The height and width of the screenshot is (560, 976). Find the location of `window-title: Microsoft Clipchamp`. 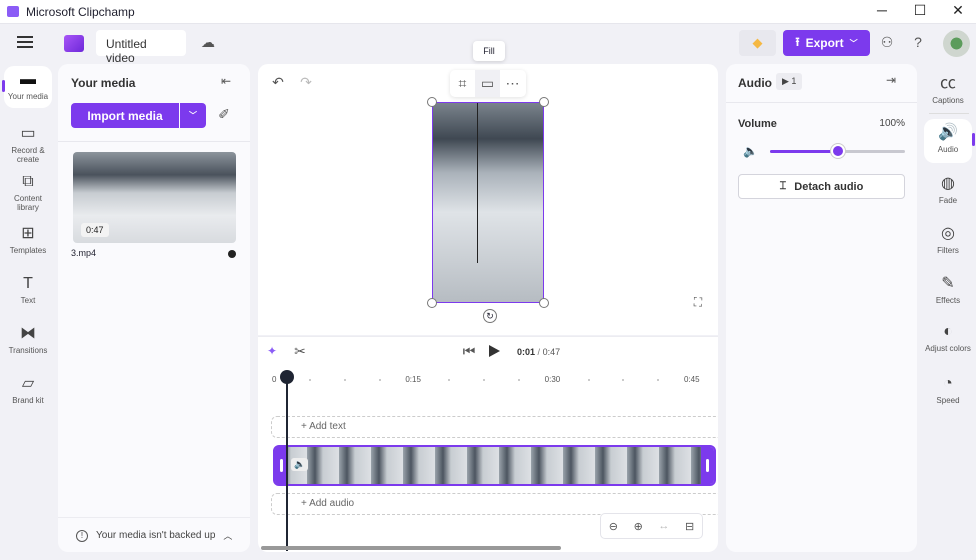

window-title: Microsoft Clipchamp is located at coordinates (80, 12).